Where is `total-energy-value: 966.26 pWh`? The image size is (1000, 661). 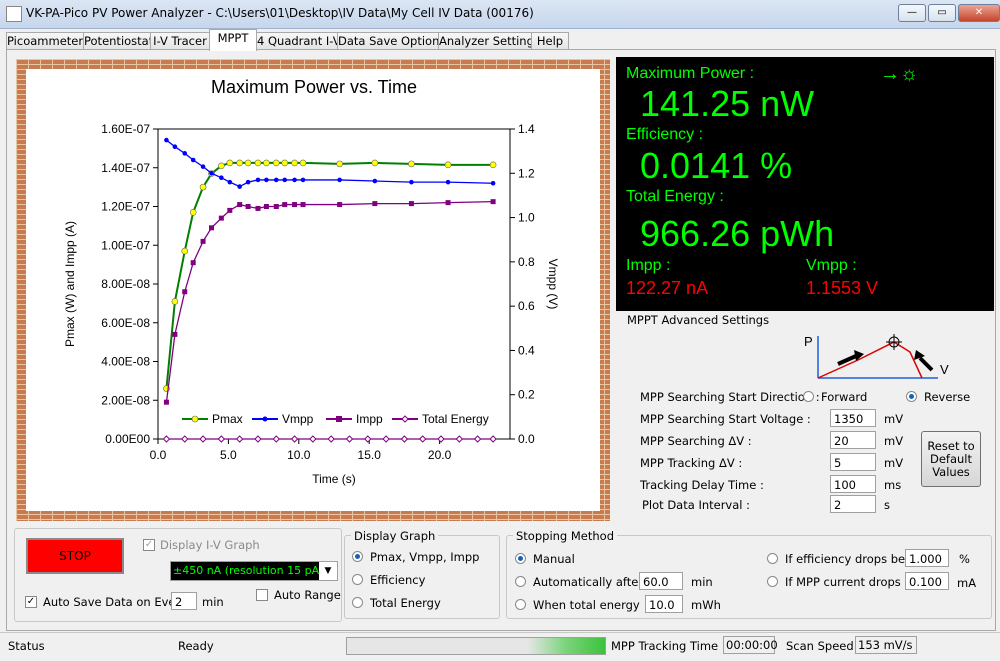 total-energy-value: 966.26 pWh is located at coordinates (737, 233).